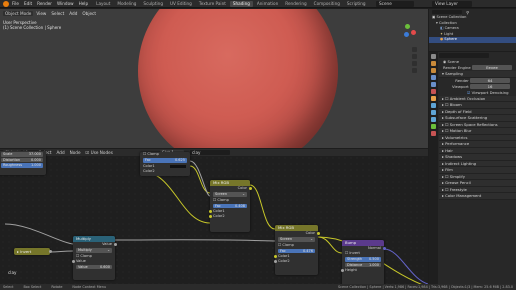  What do you see at coordinates (41, 13) in the screenshot?
I see `vp-menu-view: View` at bounding box center [41, 13].